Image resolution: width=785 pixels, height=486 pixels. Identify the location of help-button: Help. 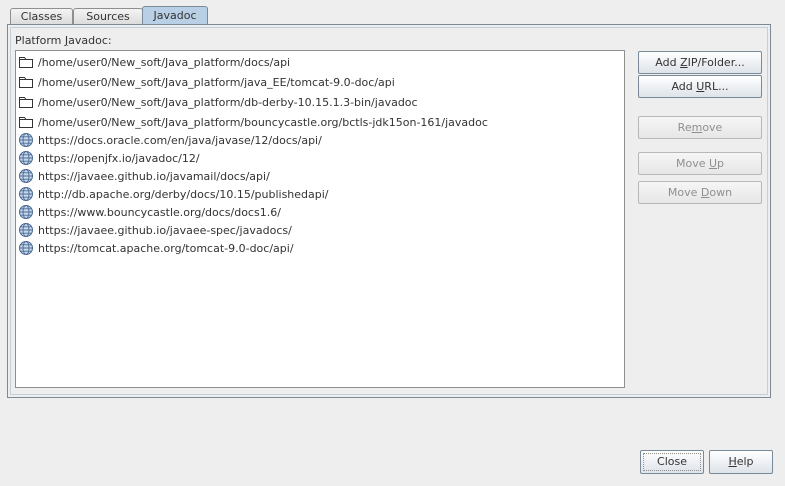
(741, 462).